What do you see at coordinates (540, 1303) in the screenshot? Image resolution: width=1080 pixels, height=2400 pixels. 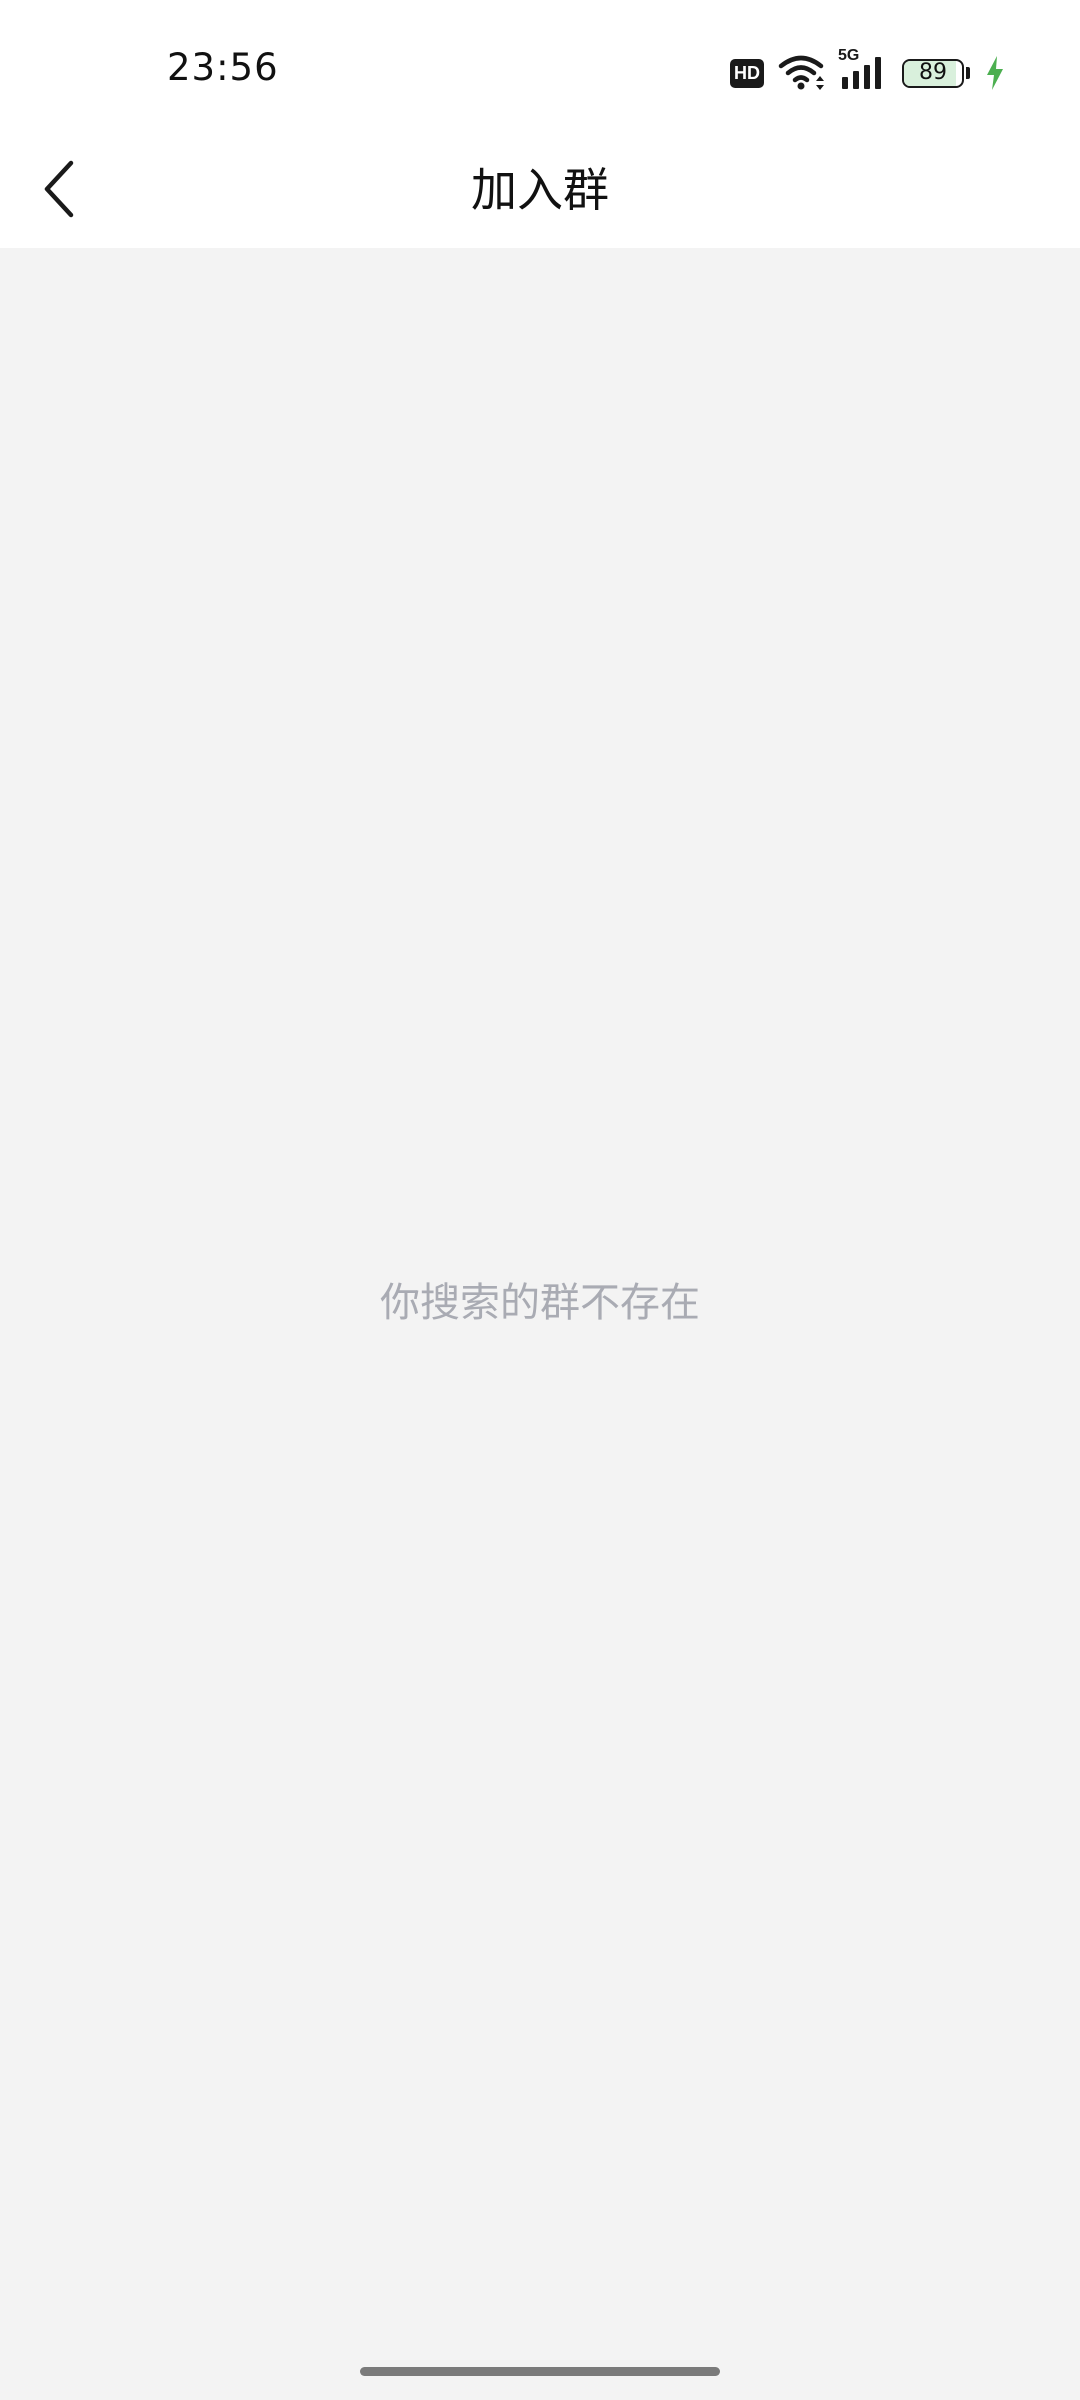 I see `empty-state-message: 你搜索的群不存在` at bounding box center [540, 1303].